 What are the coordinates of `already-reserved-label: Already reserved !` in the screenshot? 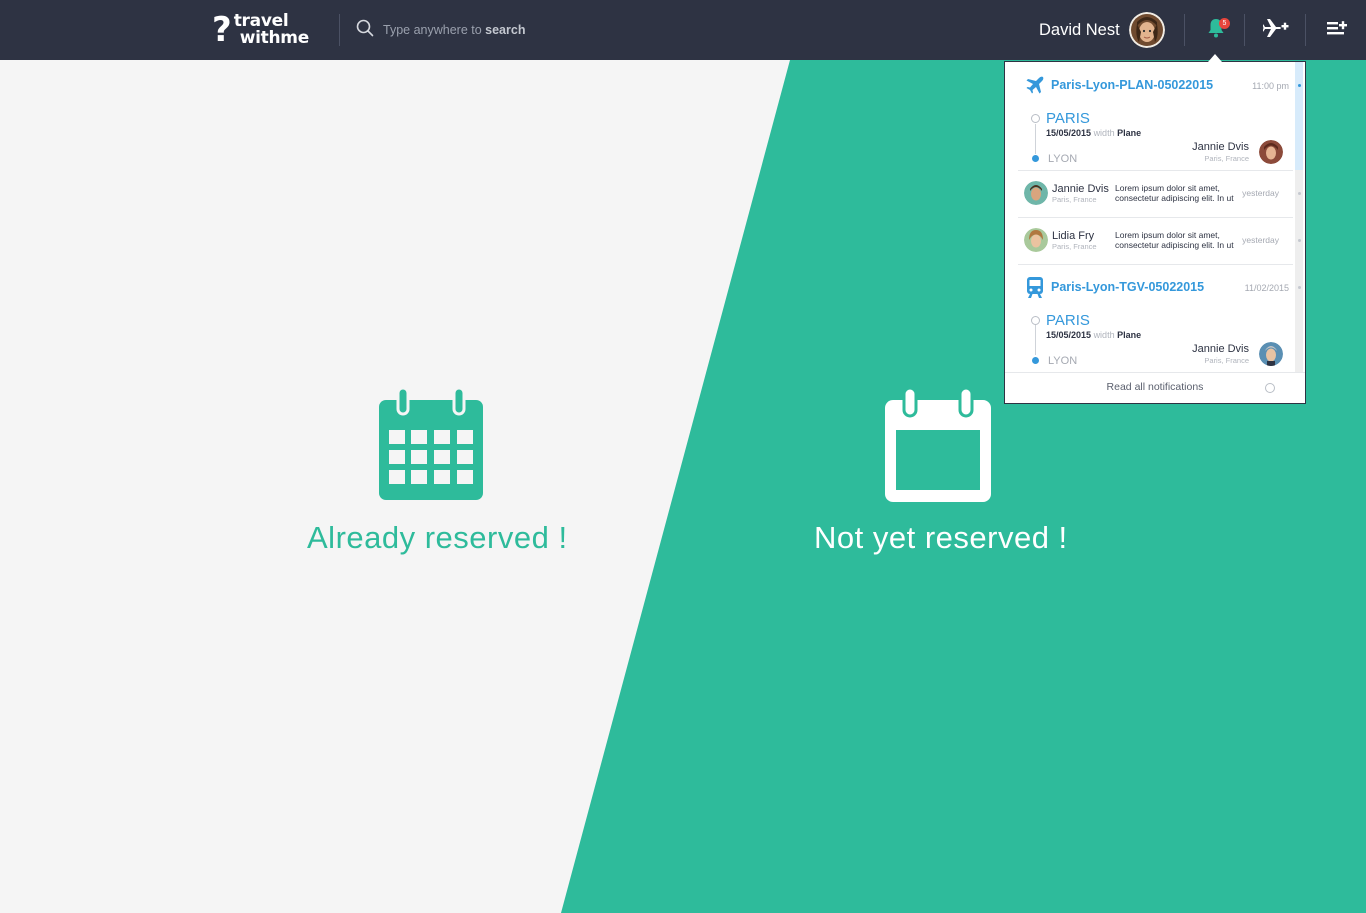 It's located at (437, 538).